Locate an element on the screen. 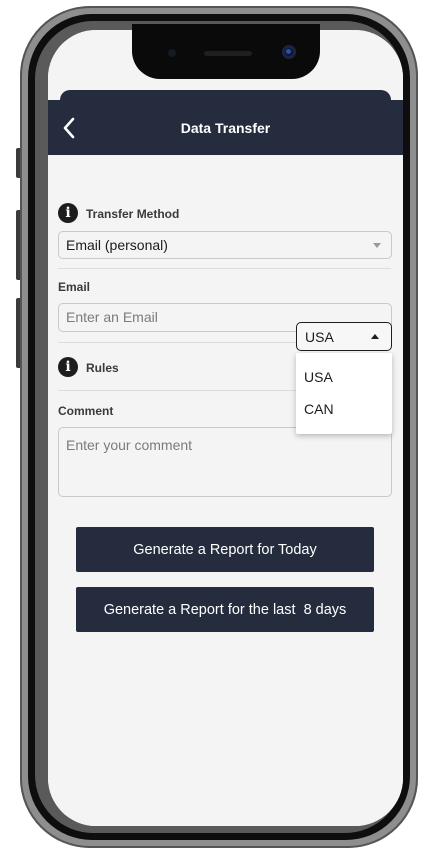 The image size is (426, 853). comment-placeholder: Enter your comment is located at coordinates (129, 445).